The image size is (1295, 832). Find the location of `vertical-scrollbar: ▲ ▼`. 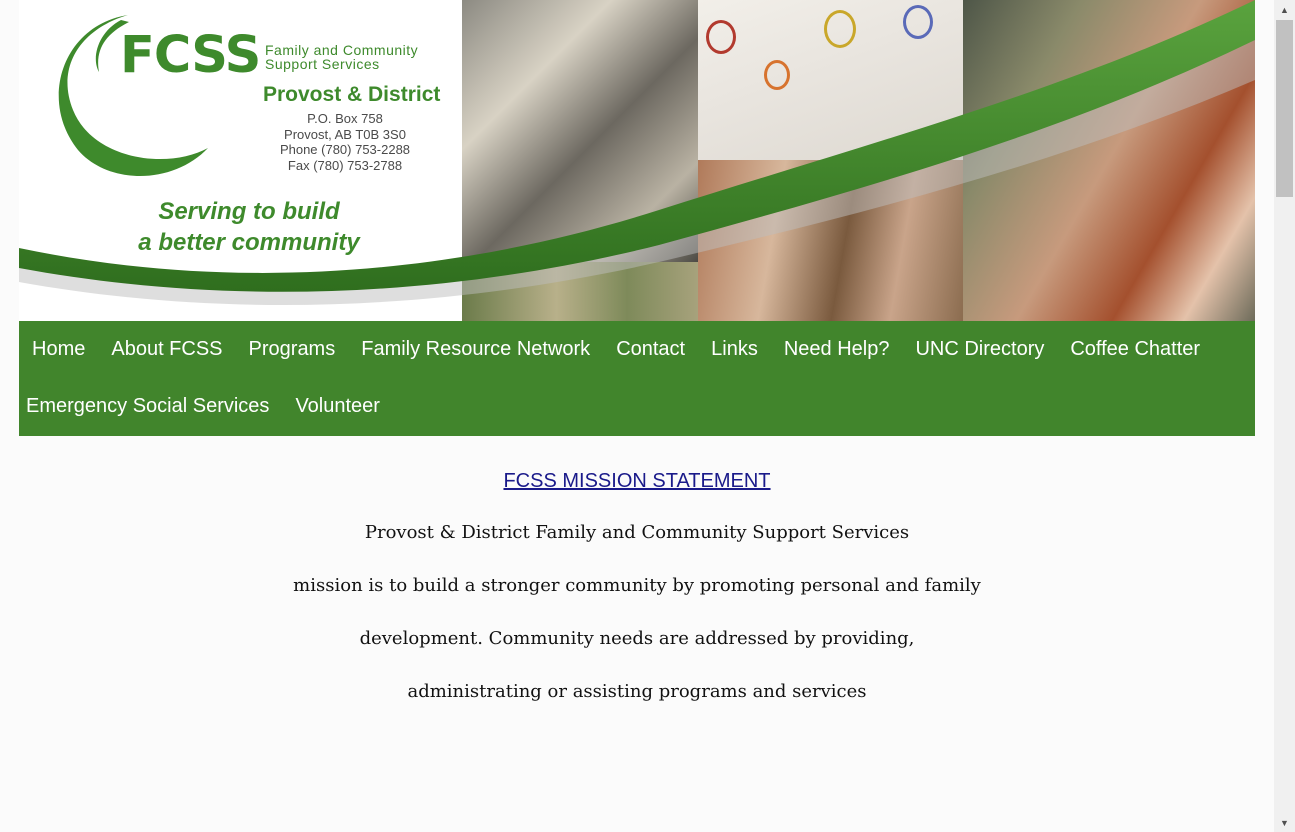

vertical-scrollbar: ▲ ▼ is located at coordinates (1284, 416).